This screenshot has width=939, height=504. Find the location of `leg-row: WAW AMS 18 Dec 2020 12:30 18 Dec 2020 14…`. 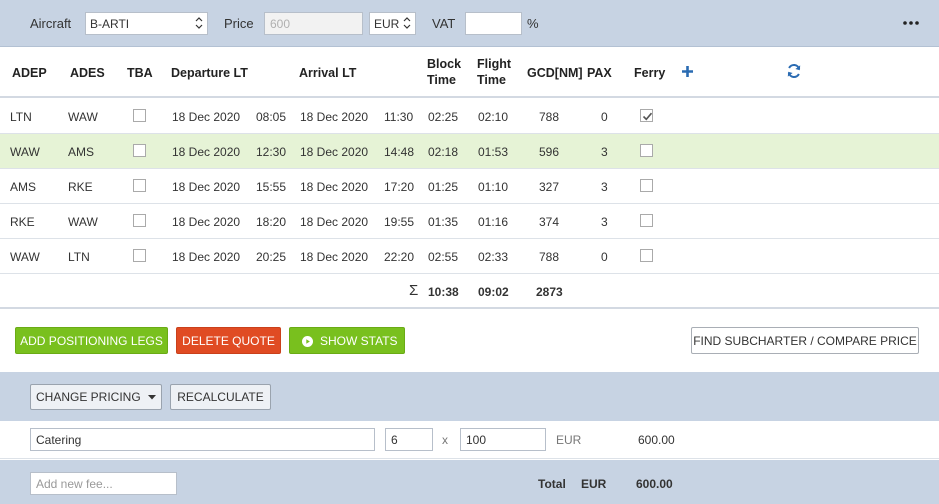

leg-row: WAW AMS 18 Dec 2020 12:30 18 Dec 2020 14… is located at coordinates (469, 151).